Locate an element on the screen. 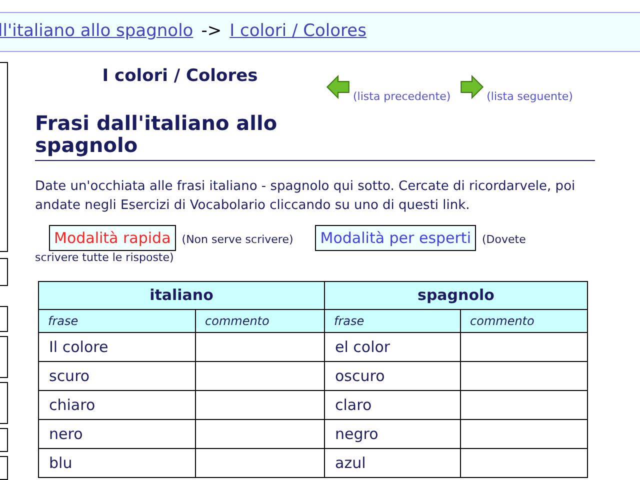 Image resolution: width=640 pixels, height=480 pixels. mode-button: Modalità rapida is located at coordinates (112, 238).